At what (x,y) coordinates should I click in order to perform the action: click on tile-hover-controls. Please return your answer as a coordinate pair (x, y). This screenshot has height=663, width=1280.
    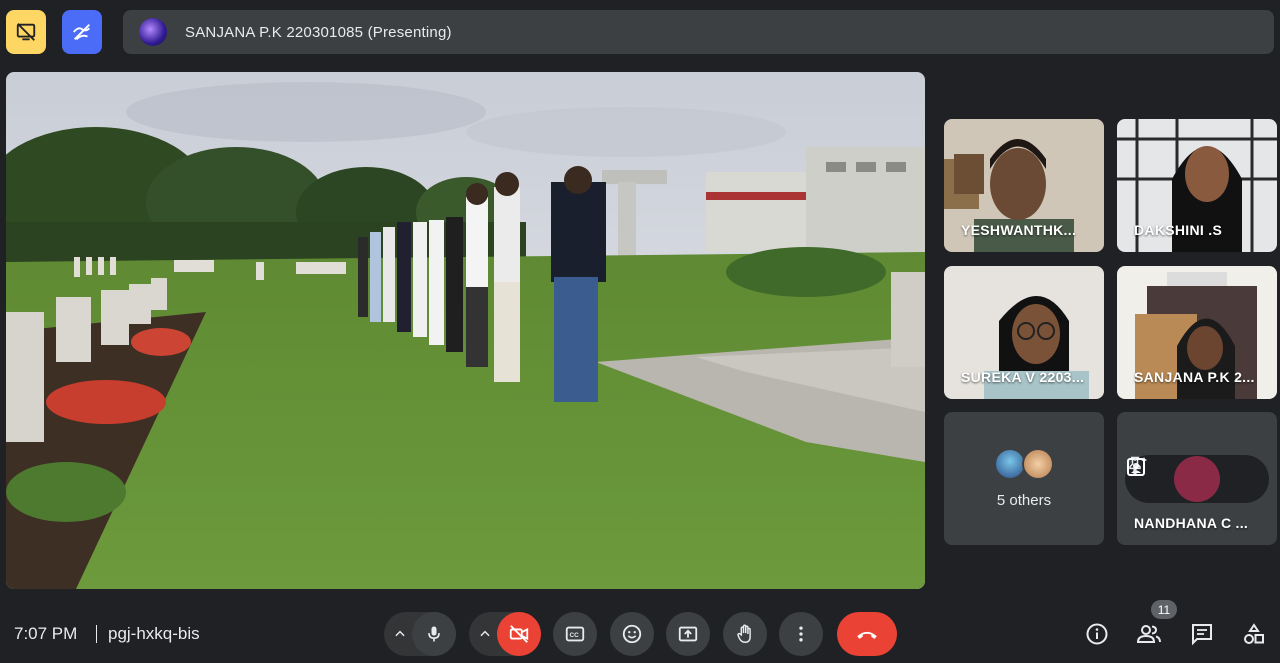
    Looking at the image, I should click on (1197, 479).